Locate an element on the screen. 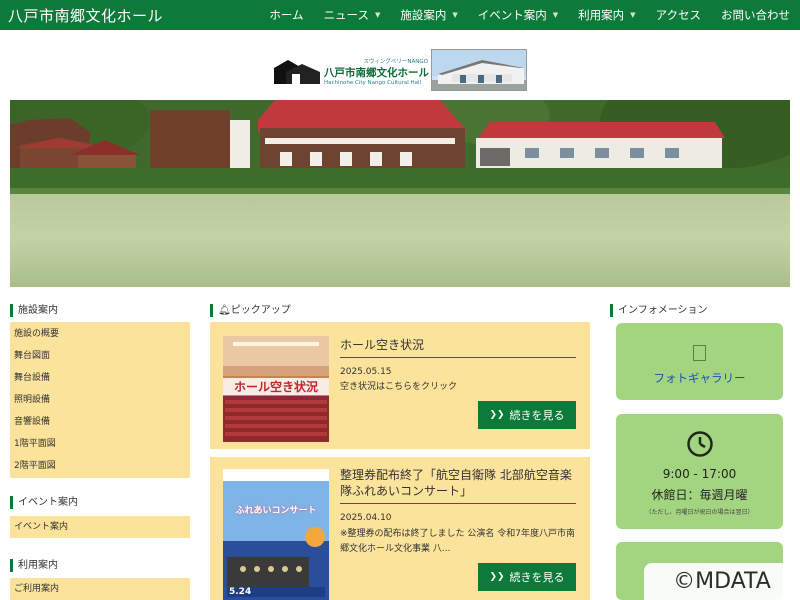 The image size is (800, 600). nav-home-label: ホーム is located at coordinates (286, 15).